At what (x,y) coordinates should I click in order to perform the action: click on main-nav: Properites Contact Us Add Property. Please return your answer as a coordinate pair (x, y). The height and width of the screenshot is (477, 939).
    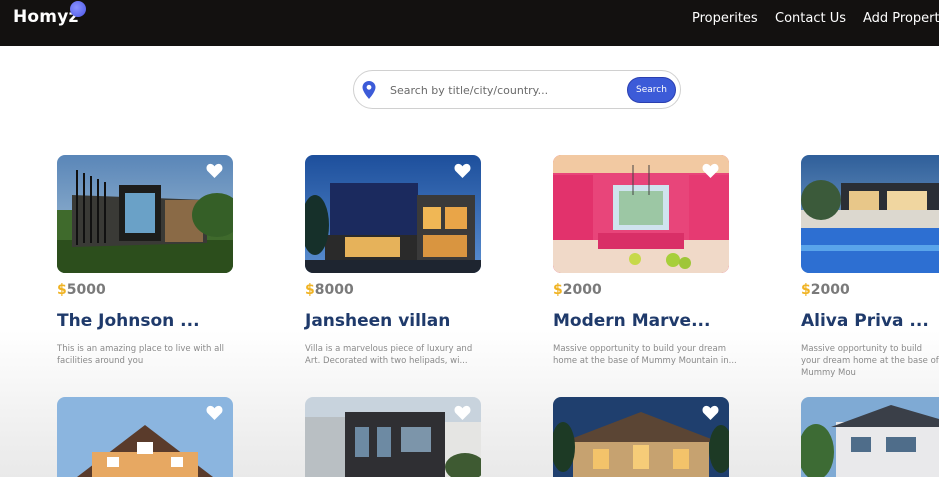
    Looking at the image, I should click on (469, 21).